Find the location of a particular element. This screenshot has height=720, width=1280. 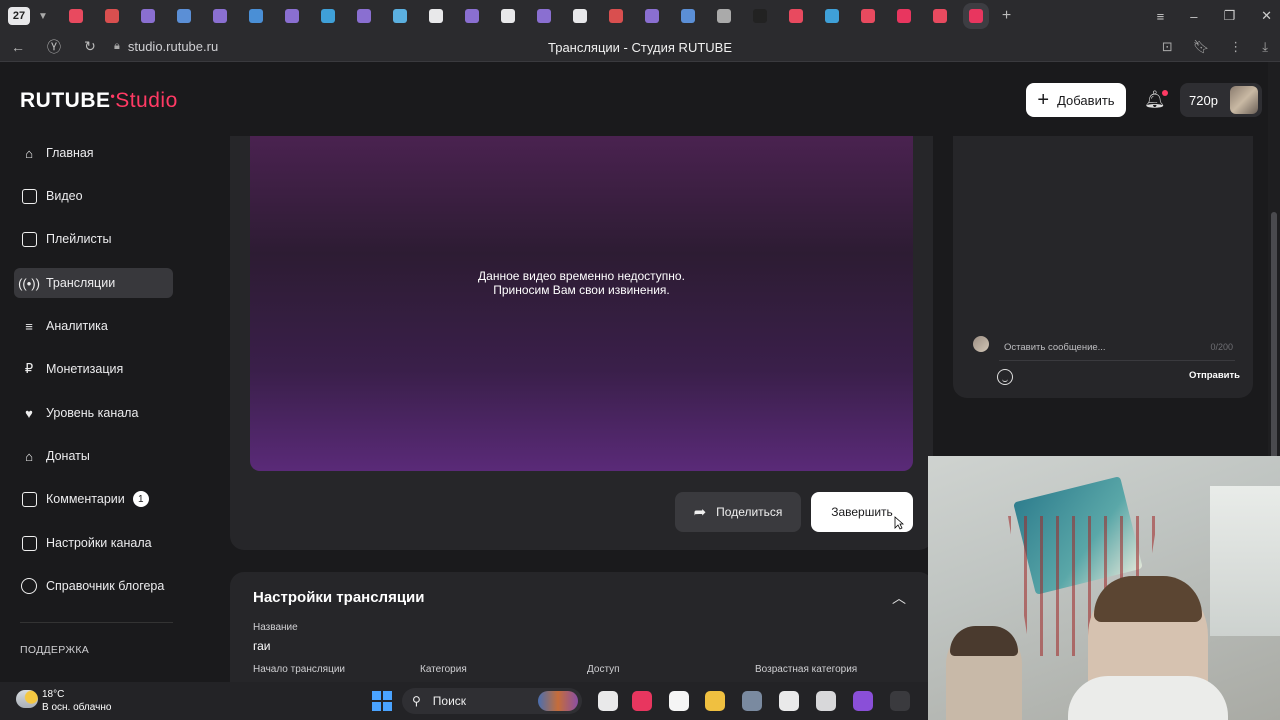

add-button-label: Добавить is located at coordinates (1086, 100).